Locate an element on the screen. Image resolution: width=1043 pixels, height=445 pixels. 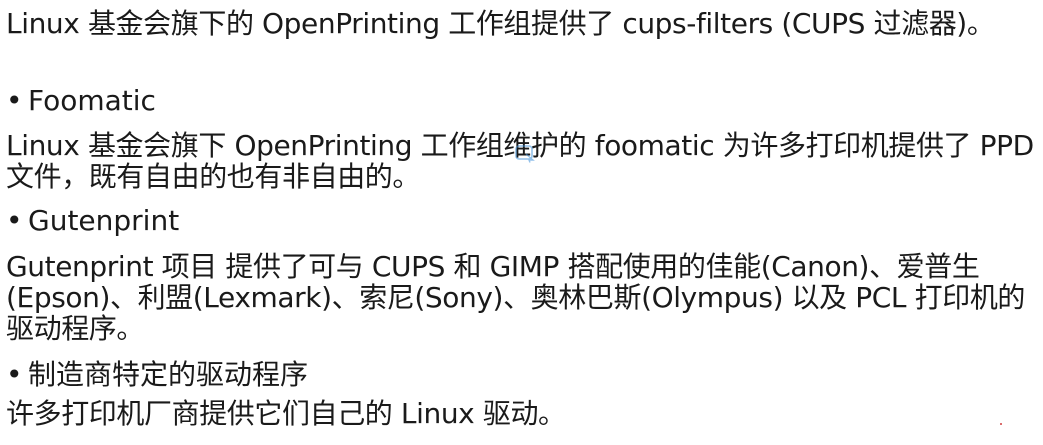
bullet-vendor-drivers: • 制造商特定的驱动程序 is located at coordinates (157, 375).